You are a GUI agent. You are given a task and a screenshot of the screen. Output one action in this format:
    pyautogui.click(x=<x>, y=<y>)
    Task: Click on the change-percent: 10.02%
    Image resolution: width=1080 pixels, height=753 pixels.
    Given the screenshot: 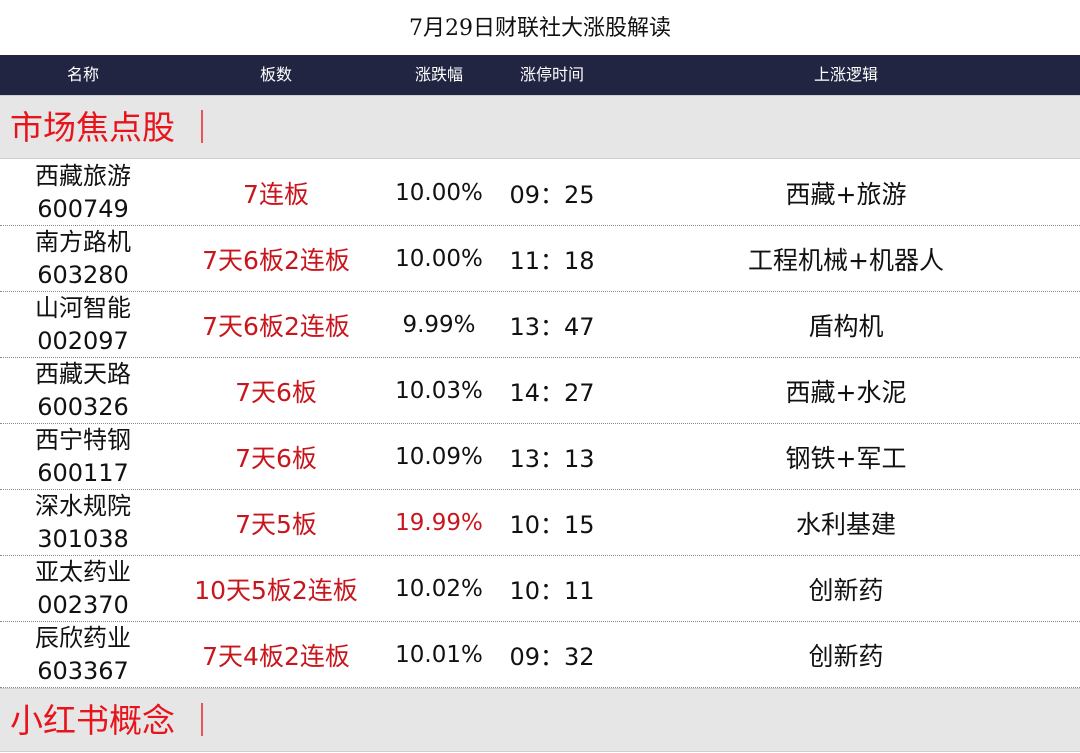 What is the action you would take?
    pyautogui.click(x=439, y=588)
    